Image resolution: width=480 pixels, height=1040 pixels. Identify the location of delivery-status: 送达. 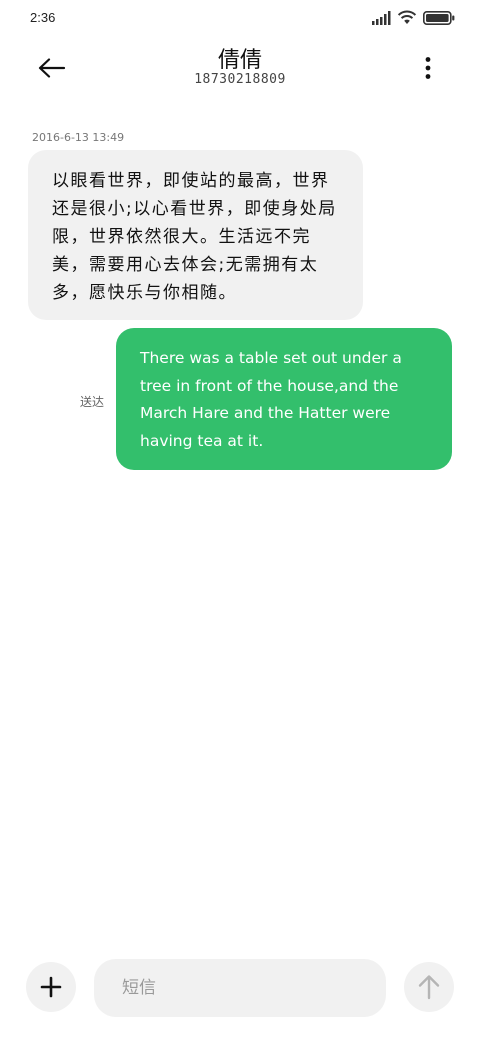
(92, 402).